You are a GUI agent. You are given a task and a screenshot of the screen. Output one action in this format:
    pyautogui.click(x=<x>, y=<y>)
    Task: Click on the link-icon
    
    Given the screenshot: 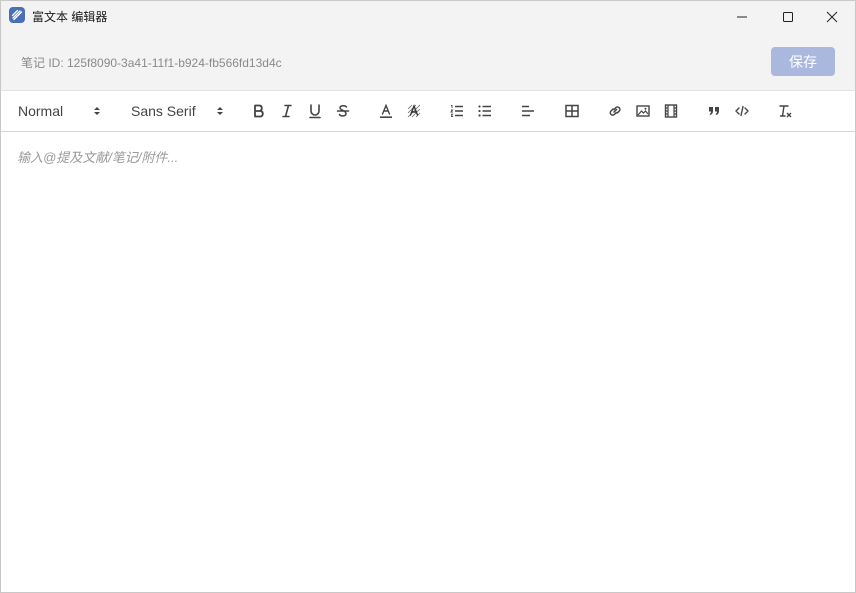 What is the action you would take?
    pyautogui.click(x=615, y=111)
    